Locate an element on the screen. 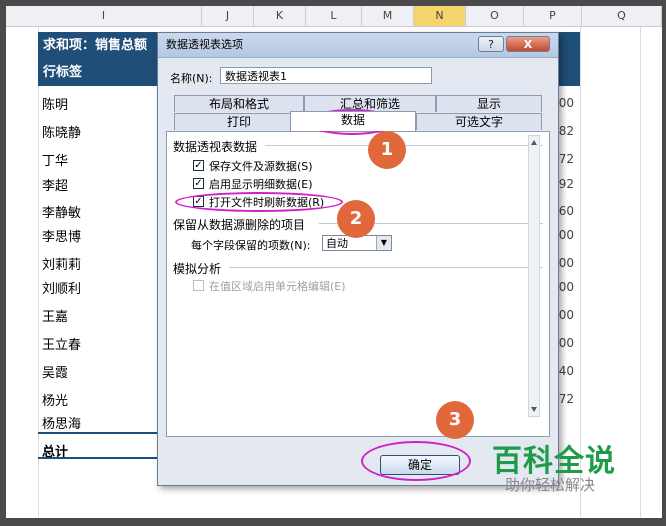 This screenshot has height=526, width=666. name-input: 数据透视表1 is located at coordinates (326, 75).